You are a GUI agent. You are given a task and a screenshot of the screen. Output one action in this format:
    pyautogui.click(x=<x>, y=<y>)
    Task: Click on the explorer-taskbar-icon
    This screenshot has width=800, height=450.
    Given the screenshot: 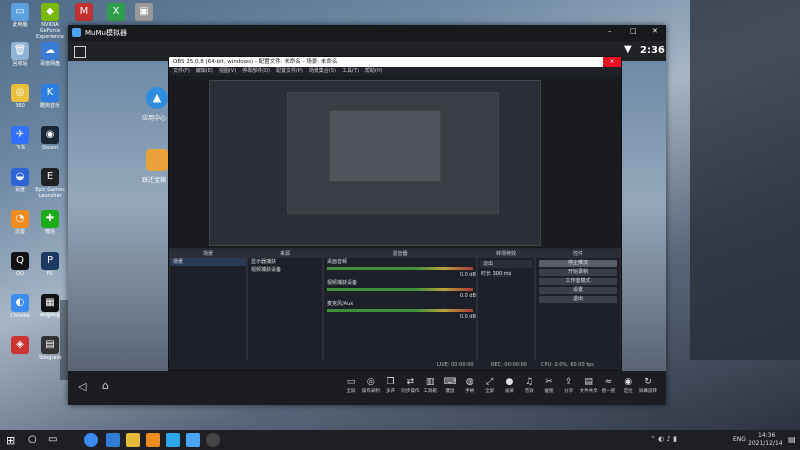 What is the action you would take?
    pyautogui.click(x=133, y=440)
    